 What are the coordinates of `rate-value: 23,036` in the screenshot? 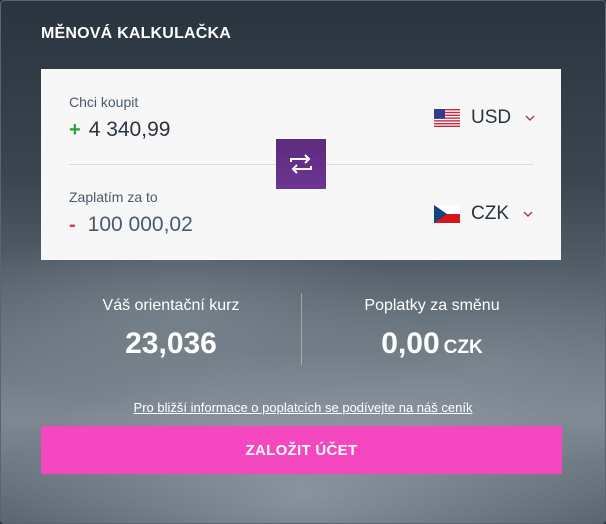 It's located at (171, 343).